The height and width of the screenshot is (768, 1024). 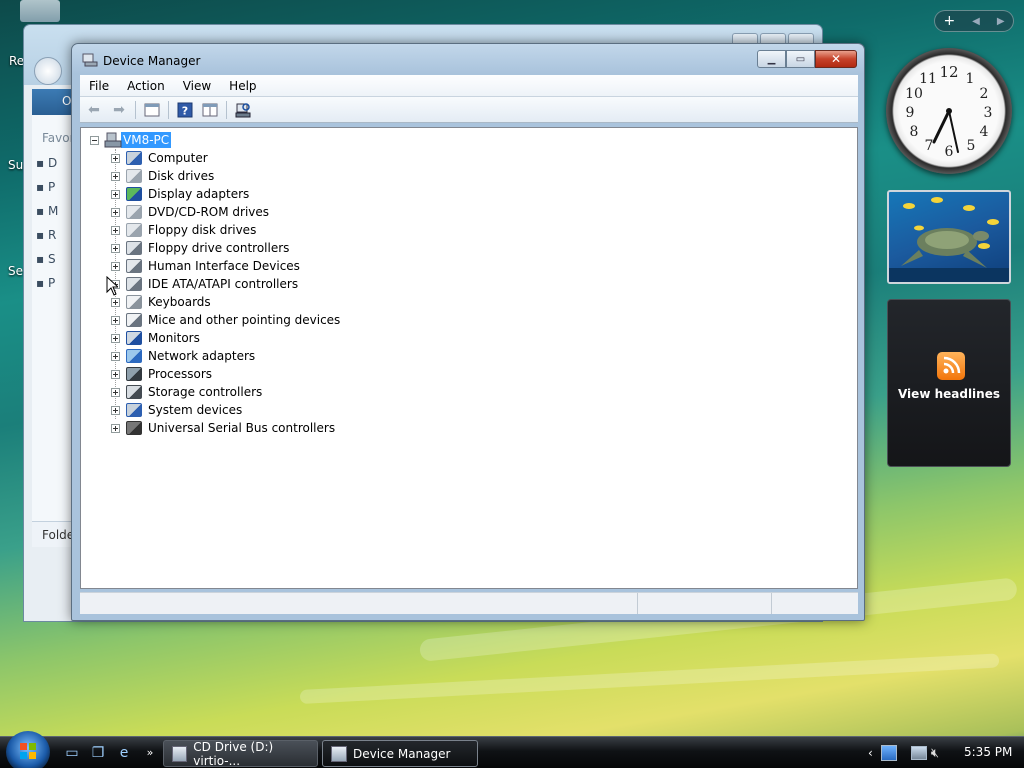 What do you see at coordinates (949, 394) in the screenshot?
I see `view-headlines-link: View headlines` at bounding box center [949, 394].